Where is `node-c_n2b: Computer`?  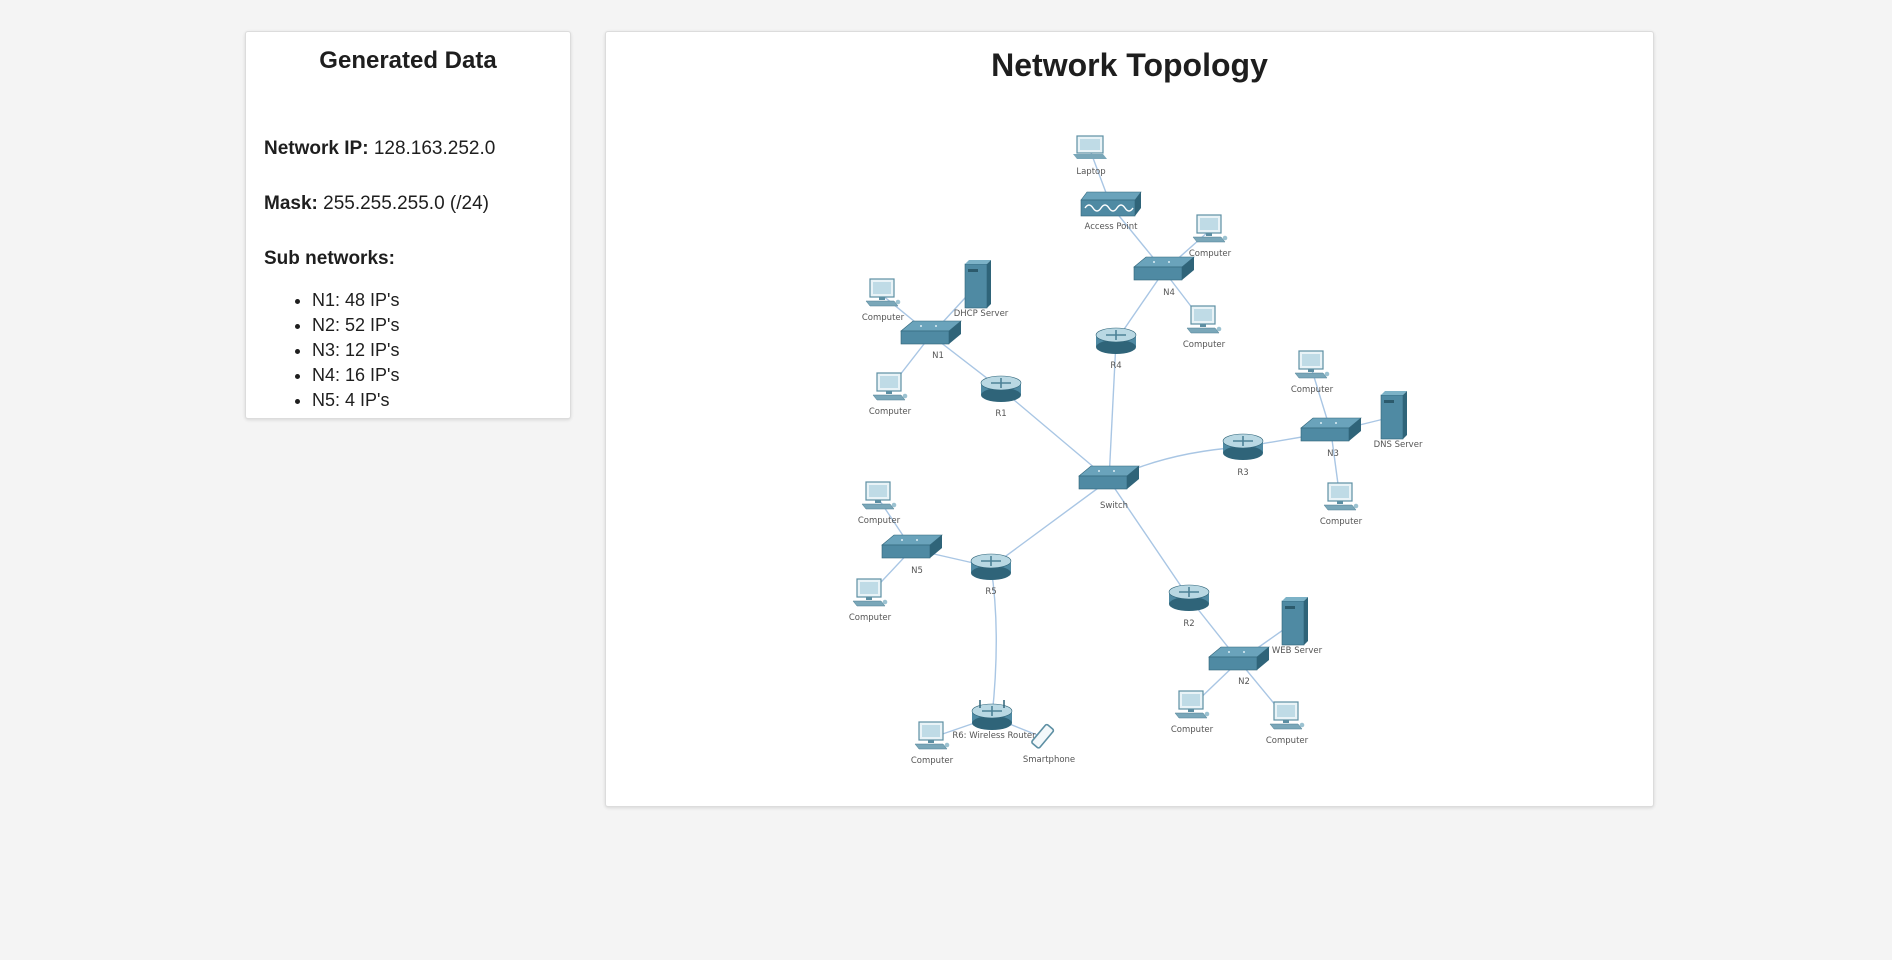
node-c_n2b: Computer is located at coordinates (1287, 723).